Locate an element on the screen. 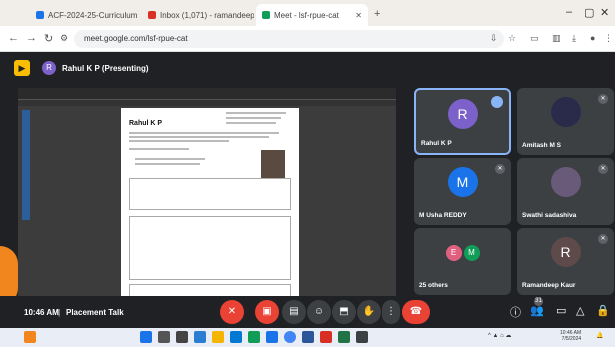 The image size is (615, 347). url-field: meet.google.com/lsf-rpue-cat is located at coordinates (289, 39).